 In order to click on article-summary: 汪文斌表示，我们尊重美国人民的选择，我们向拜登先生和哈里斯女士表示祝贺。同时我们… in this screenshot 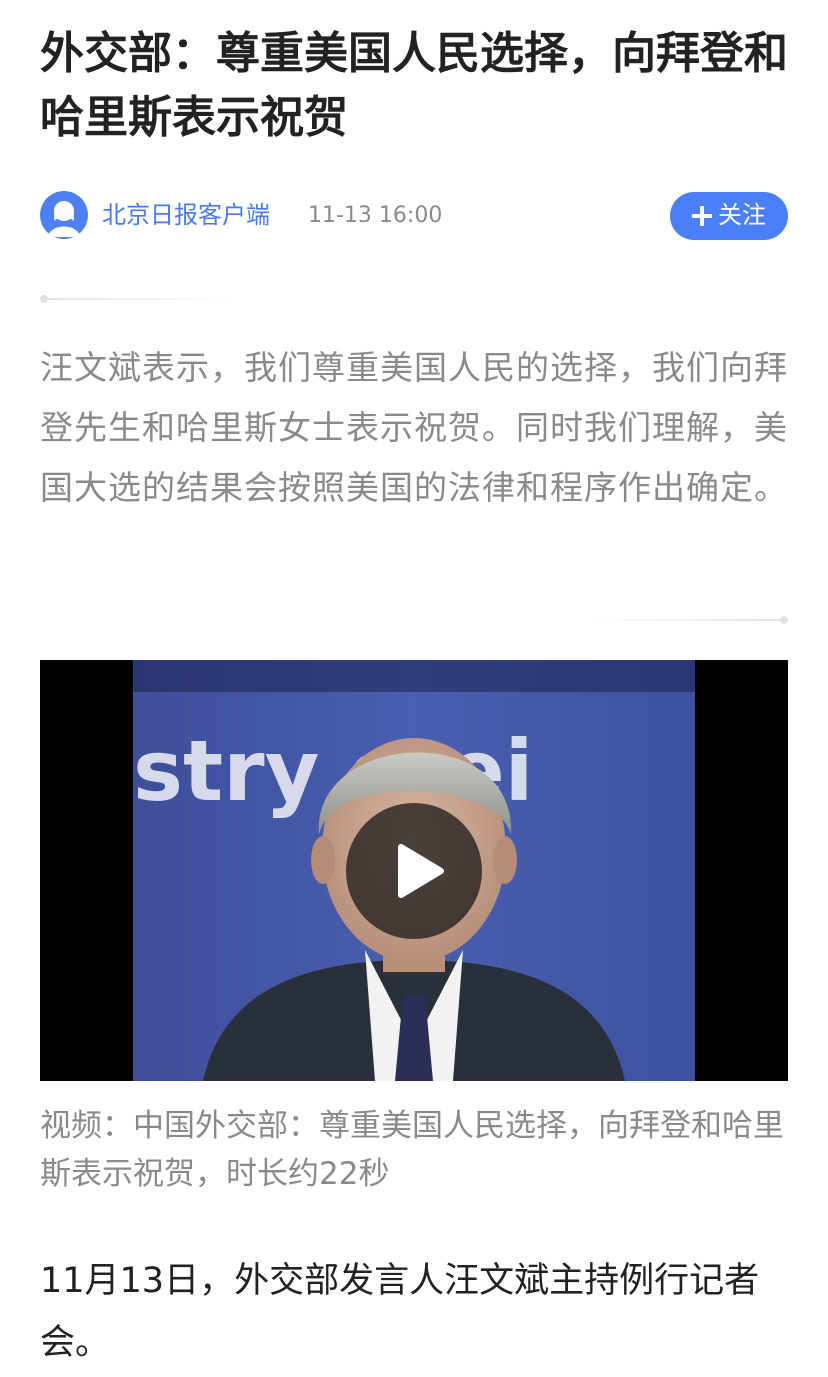, I will do `click(414, 427)`.